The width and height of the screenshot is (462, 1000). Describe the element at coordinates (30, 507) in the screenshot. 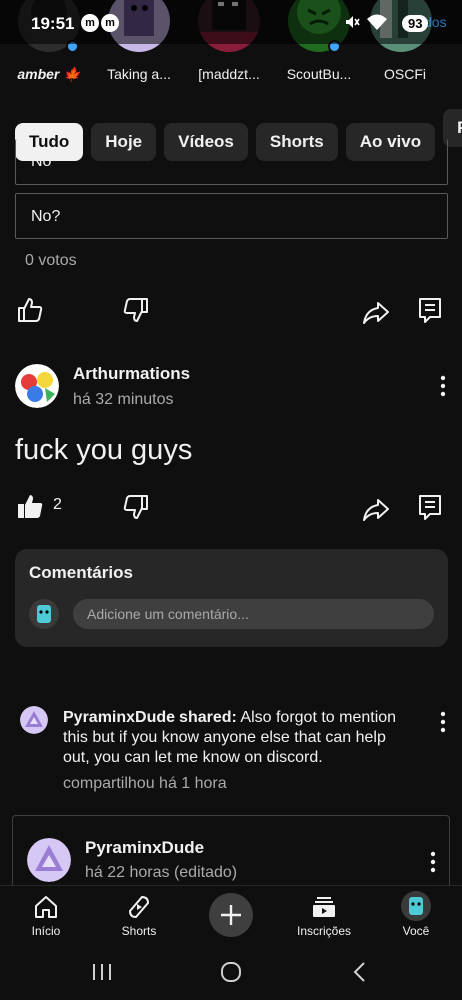

I see `like-filled-icon` at that location.